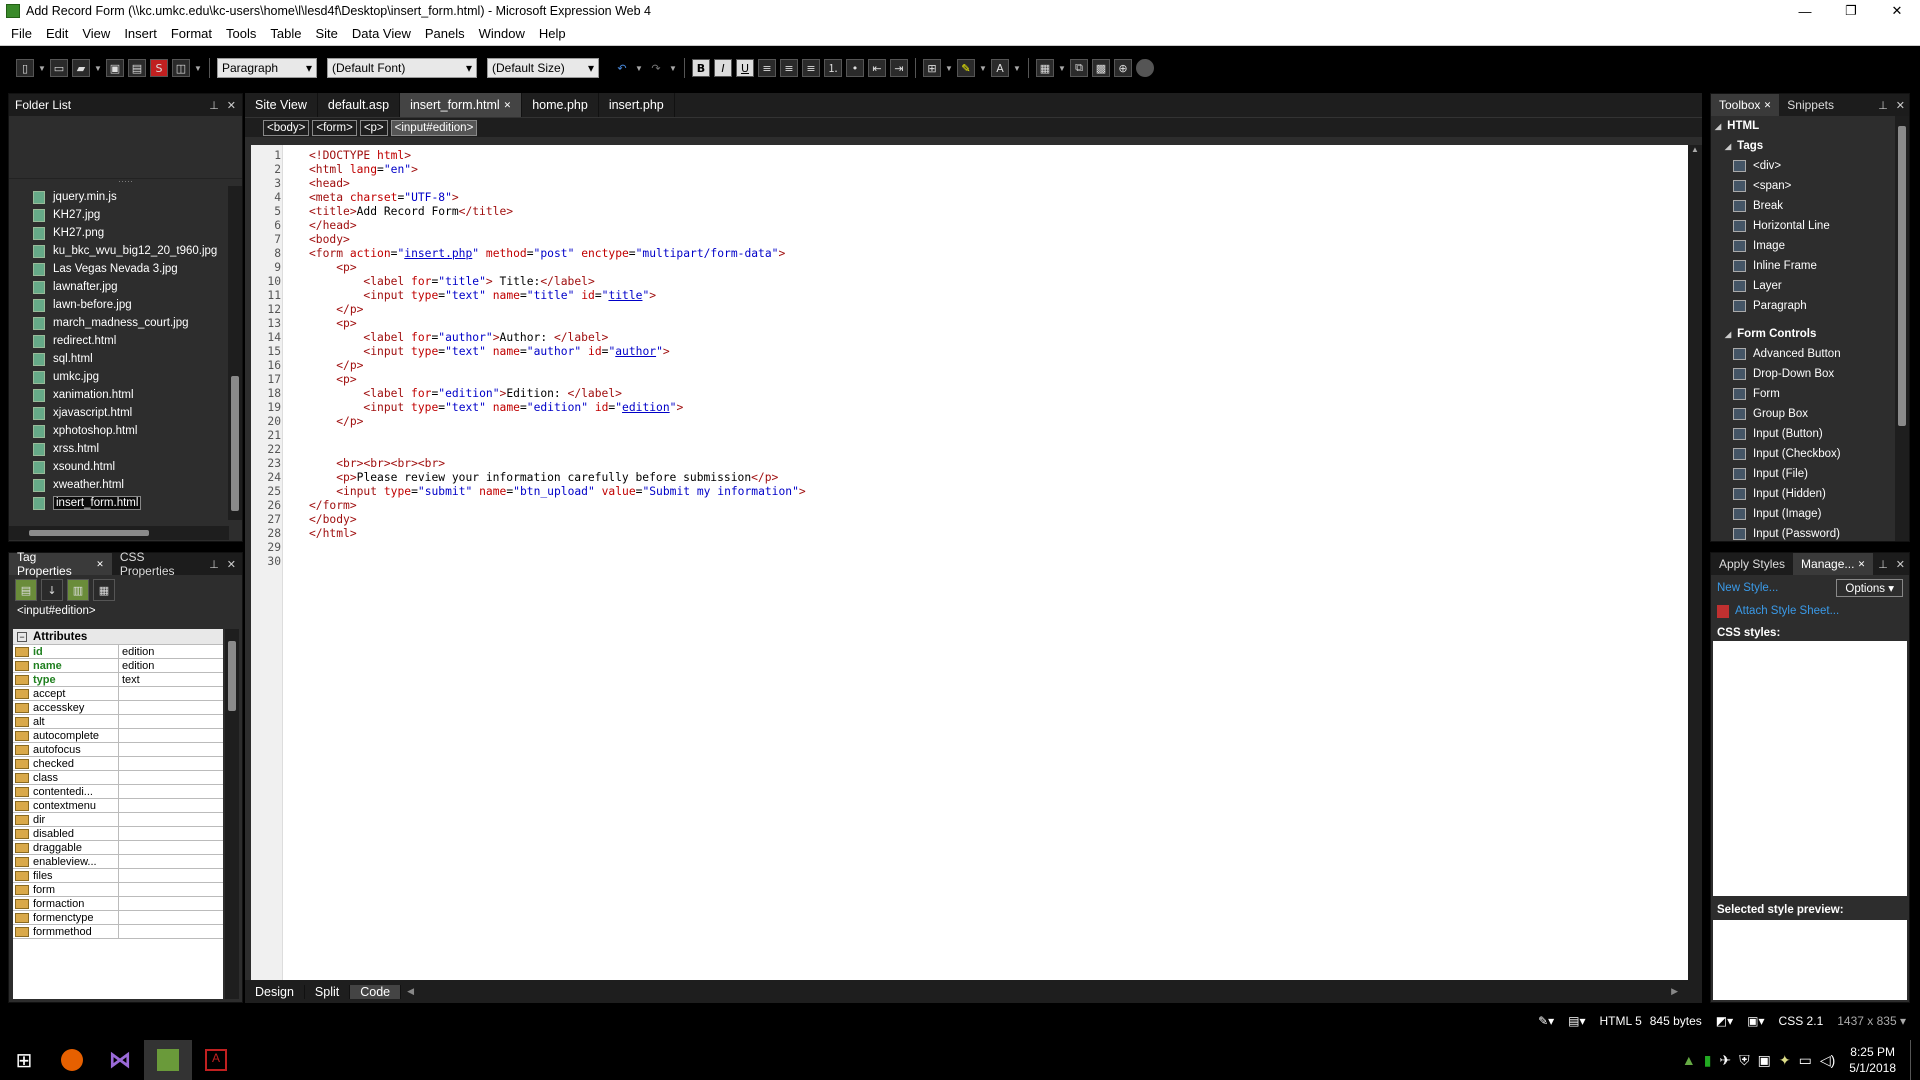 The height and width of the screenshot is (1080, 1920). I want to click on file-item: Las Vegas Nevada 3.jpg, so click(119, 269).